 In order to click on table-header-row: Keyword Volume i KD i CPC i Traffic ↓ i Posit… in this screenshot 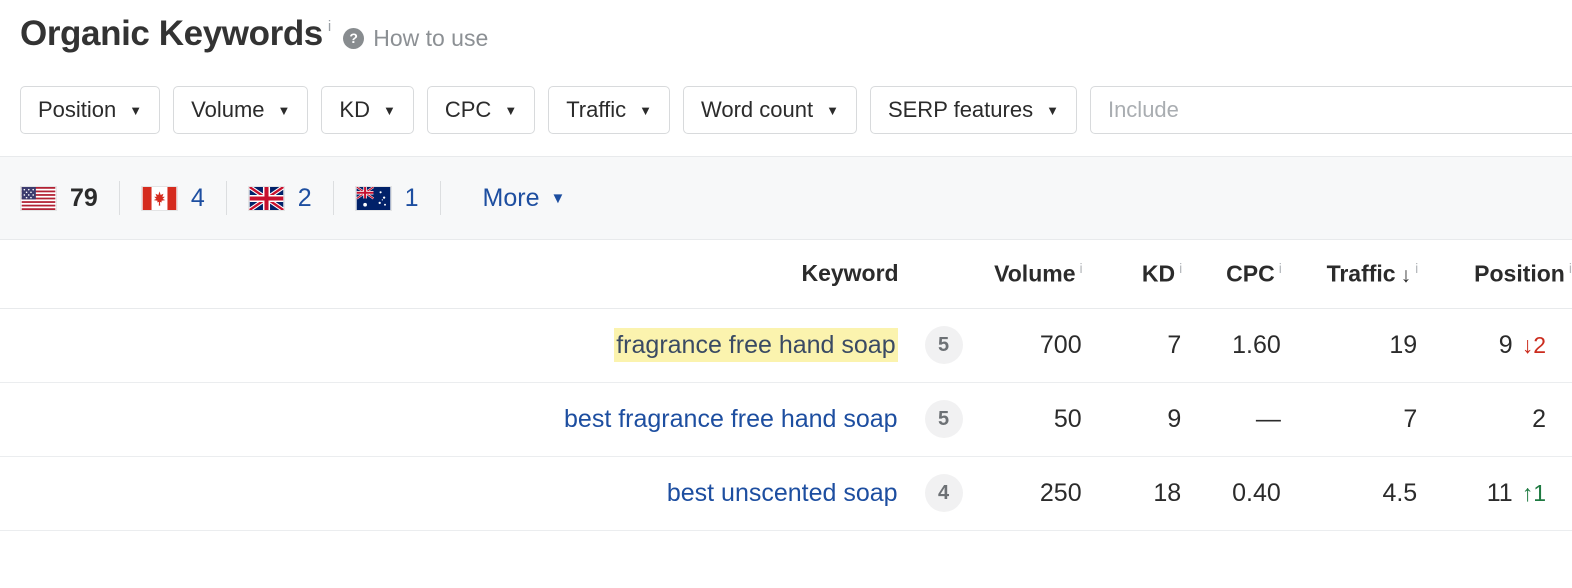, I will do `click(786, 274)`.